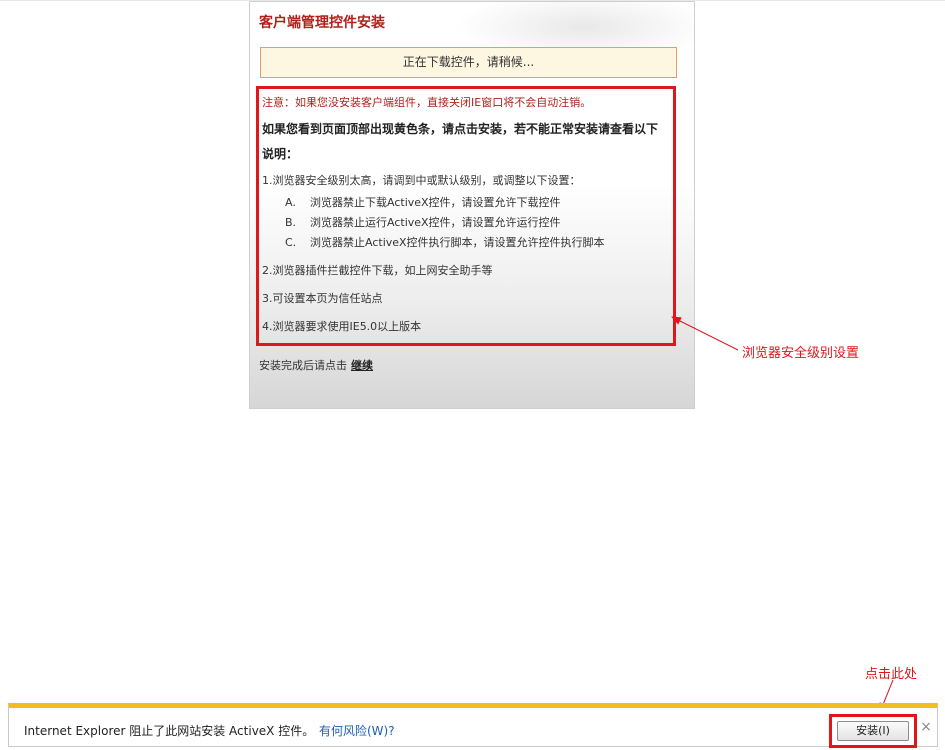 This screenshot has width=945, height=750. What do you see at coordinates (357, 730) in the screenshot?
I see `what-is-risk-link: 有何风险(W)?` at bounding box center [357, 730].